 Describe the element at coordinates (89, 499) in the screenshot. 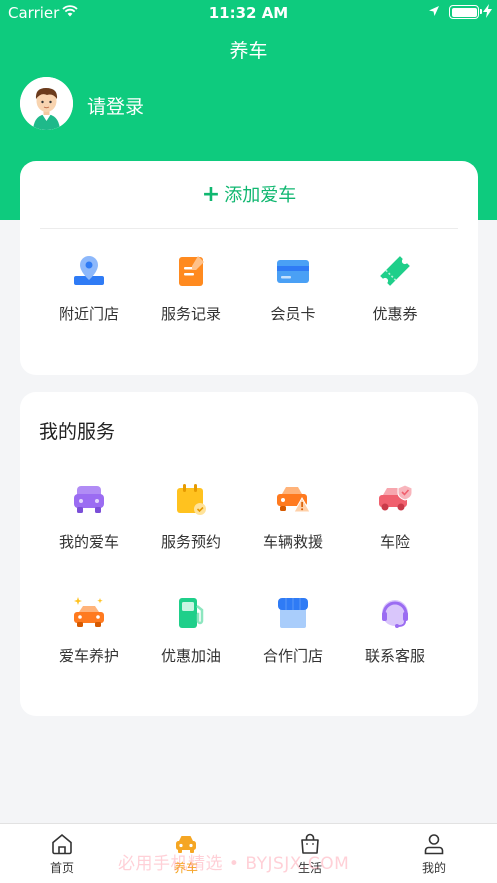

I see `car-icon` at that location.